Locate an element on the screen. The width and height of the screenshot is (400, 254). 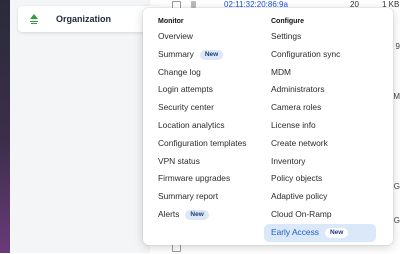
menu-item-label: Inventory is located at coordinates (288, 160).